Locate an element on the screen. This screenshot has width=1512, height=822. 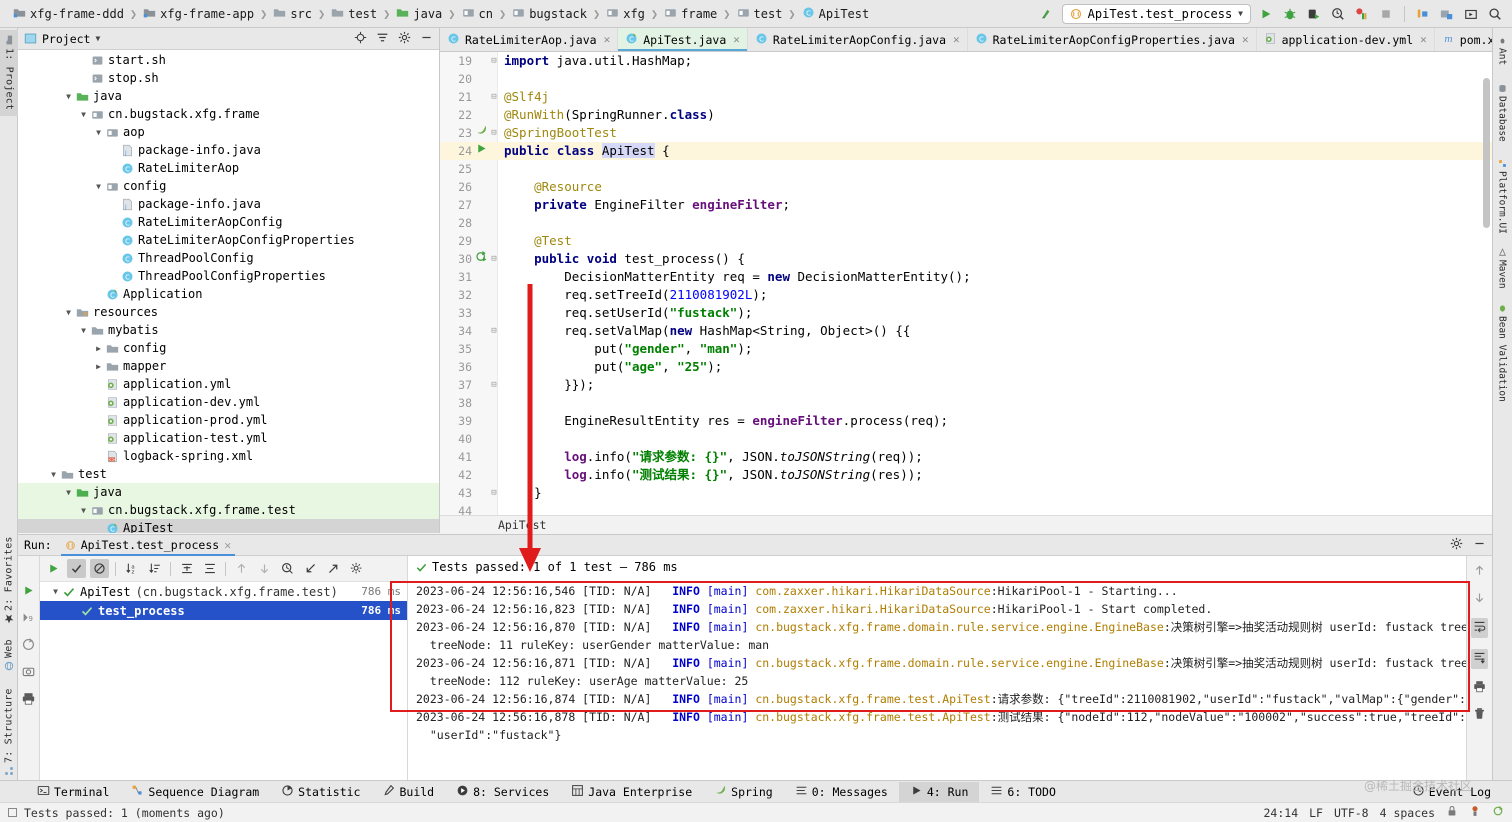
sidebar-item-favorites: 2: Favorites is located at coordinates (9, 580).